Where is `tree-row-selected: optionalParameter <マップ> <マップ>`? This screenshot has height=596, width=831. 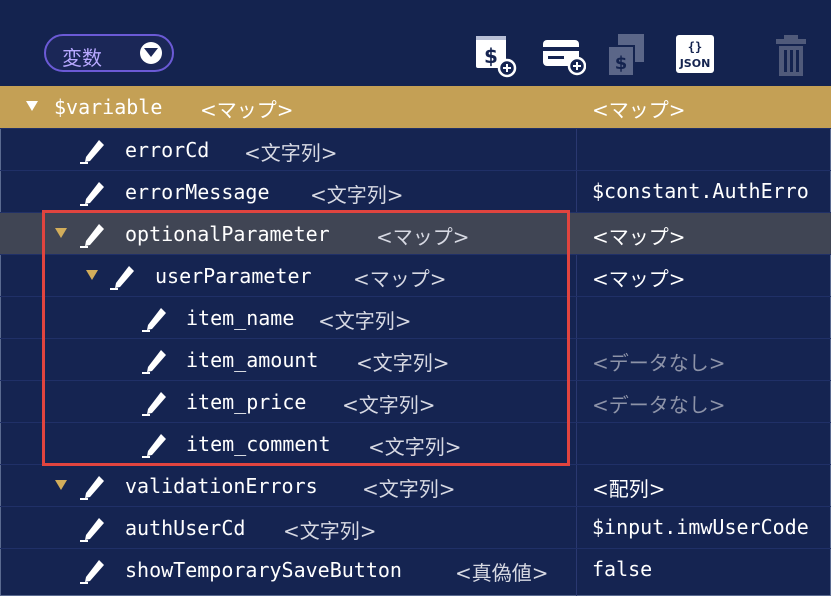 tree-row-selected: optionalParameter <マップ> <マップ> is located at coordinates (415, 233).